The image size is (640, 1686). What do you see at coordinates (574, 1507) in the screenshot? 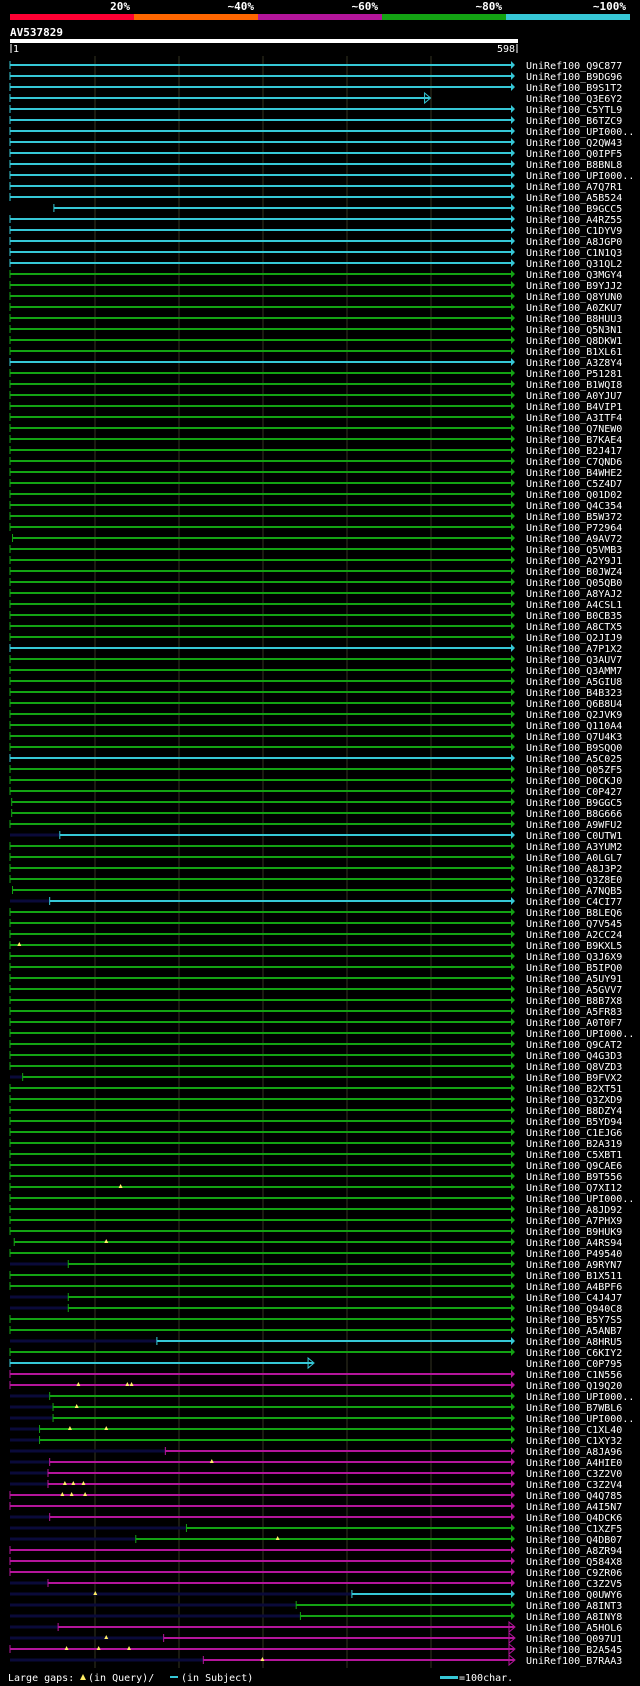
I see `hit-label-link: UniRef100_A4I5N7` at bounding box center [574, 1507].